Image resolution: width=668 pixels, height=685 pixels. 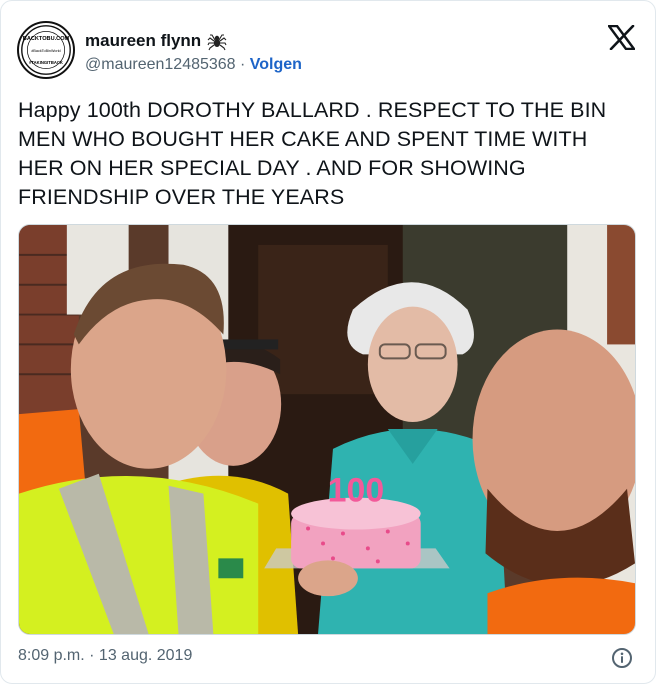 What do you see at coordinates (46, 62) in the screenshot?
I see `avatar-badge-bottom-text: #TAKINGITBACK` at bounding box center [46, 62].